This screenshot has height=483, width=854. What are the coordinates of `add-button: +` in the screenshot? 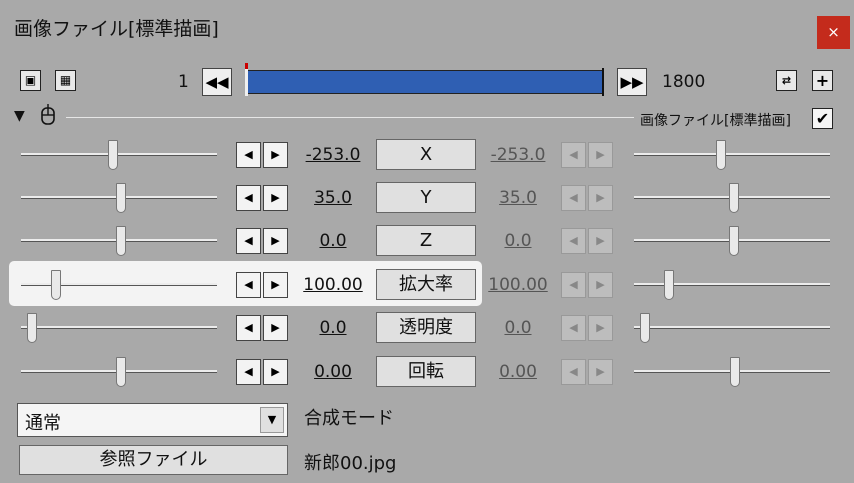 It's located at (822, 80).